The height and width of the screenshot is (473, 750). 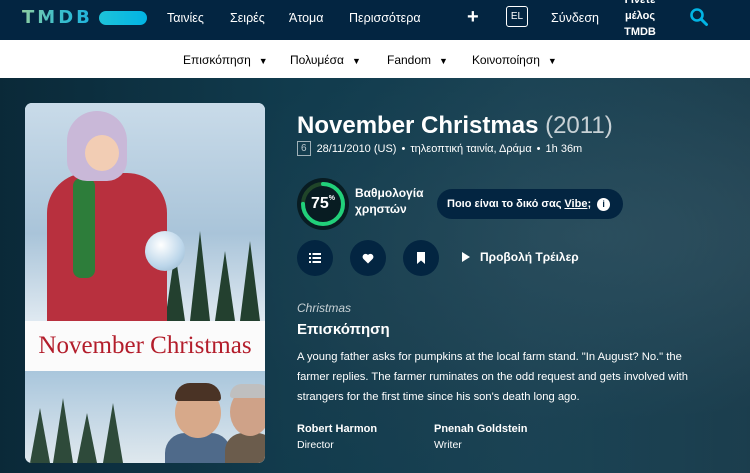 I want to click on vibe-button: Ποιο είναι το δικό σας Vibe; i, so click(x=530, y=204).